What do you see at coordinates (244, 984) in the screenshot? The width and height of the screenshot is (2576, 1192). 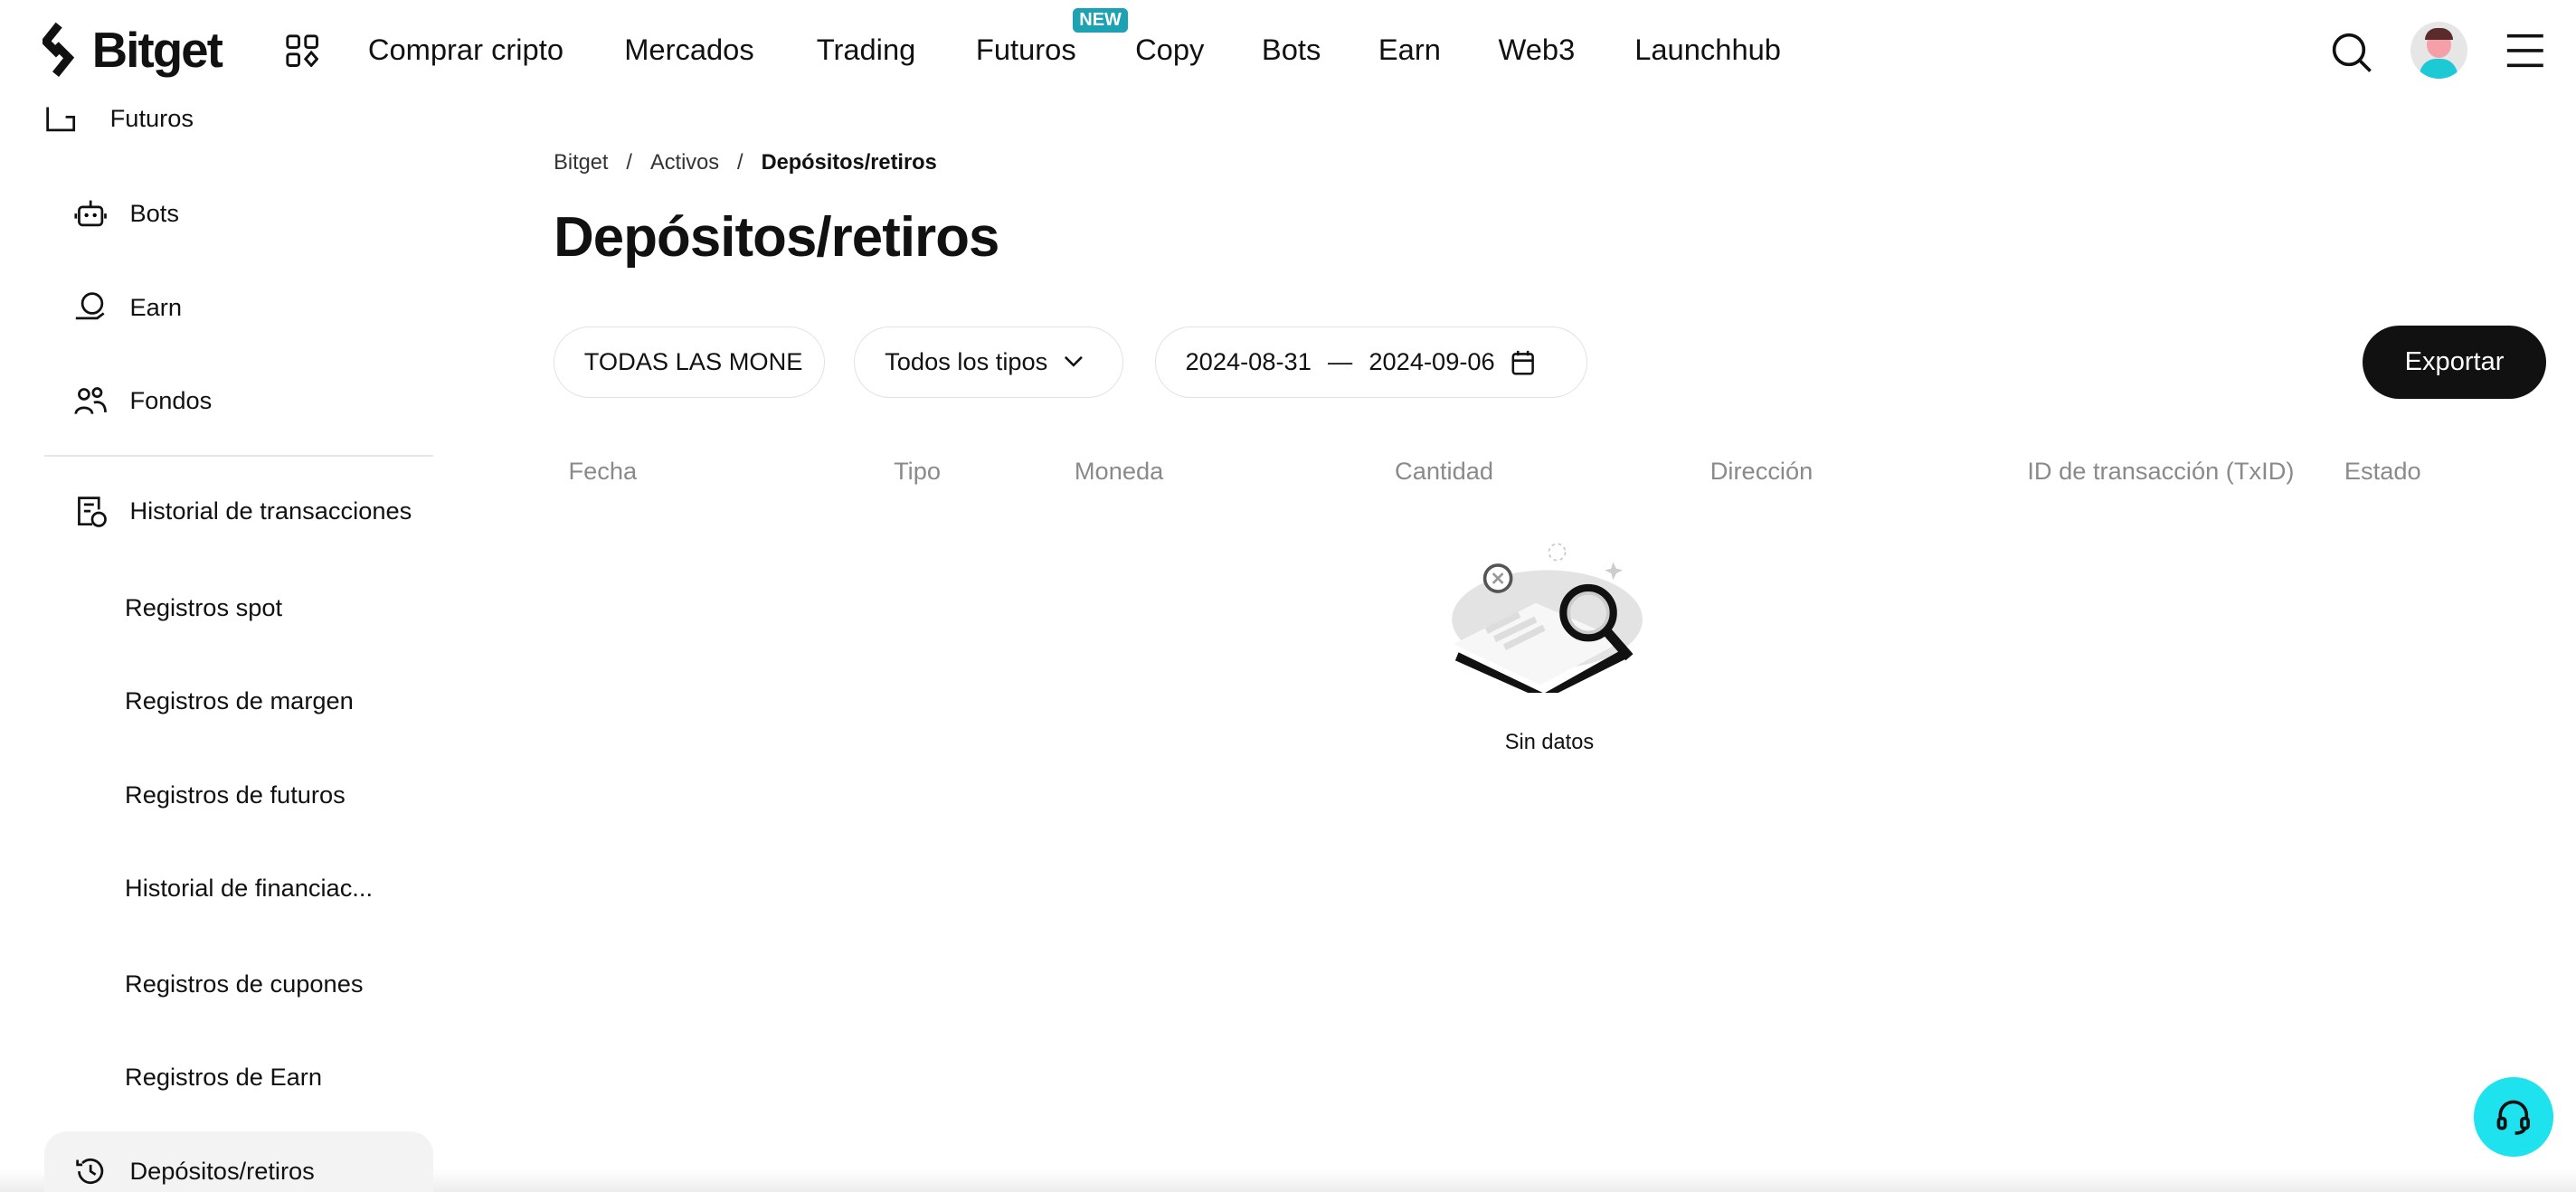 I see `sidebar-subitem: Registros de cupones` at bounding box center [244, 984].